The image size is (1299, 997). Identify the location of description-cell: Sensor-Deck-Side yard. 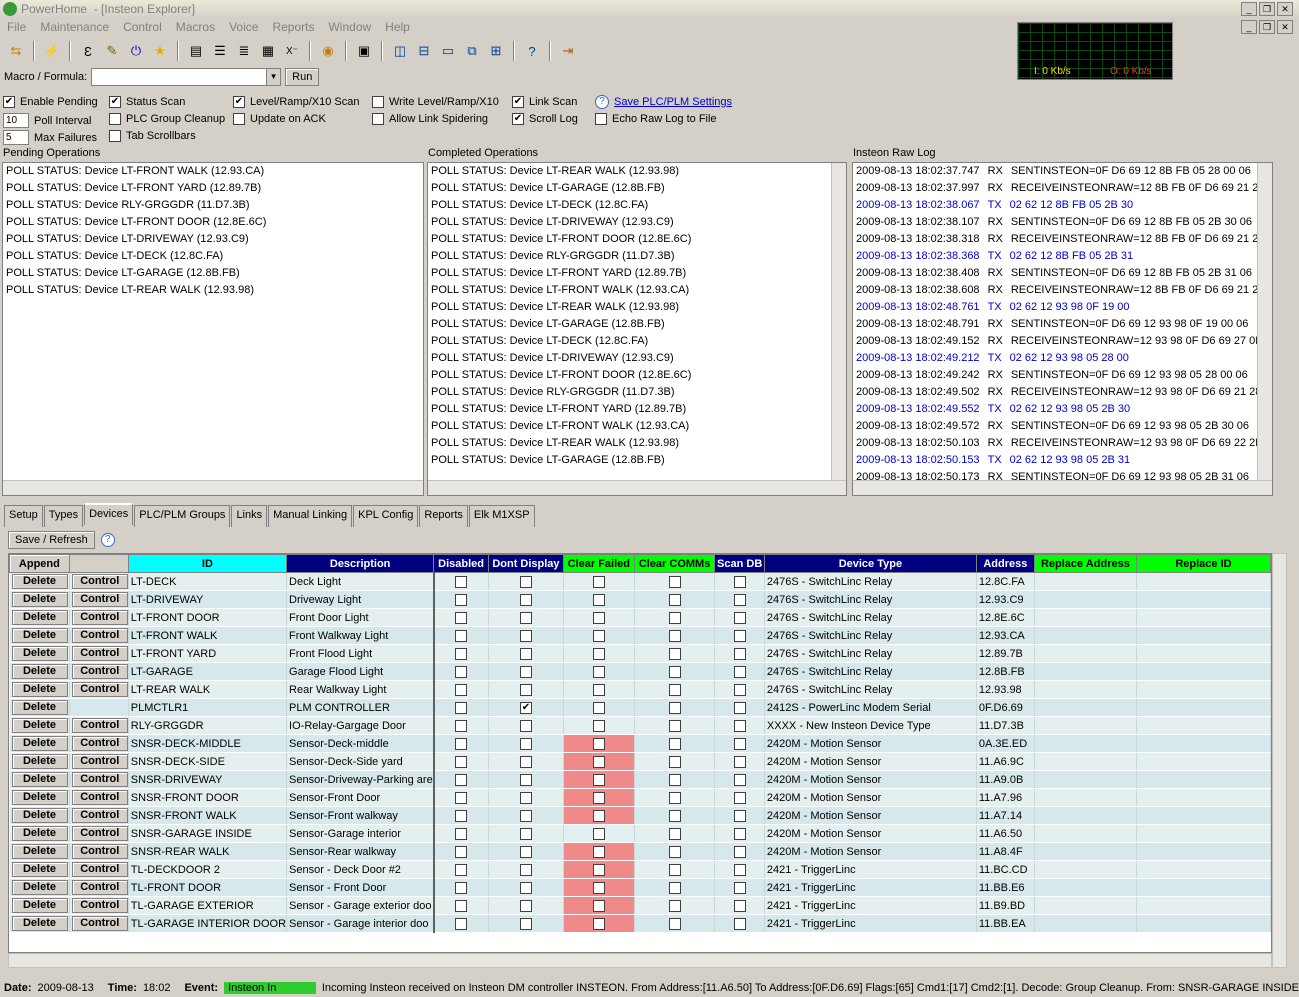
(360, 761).